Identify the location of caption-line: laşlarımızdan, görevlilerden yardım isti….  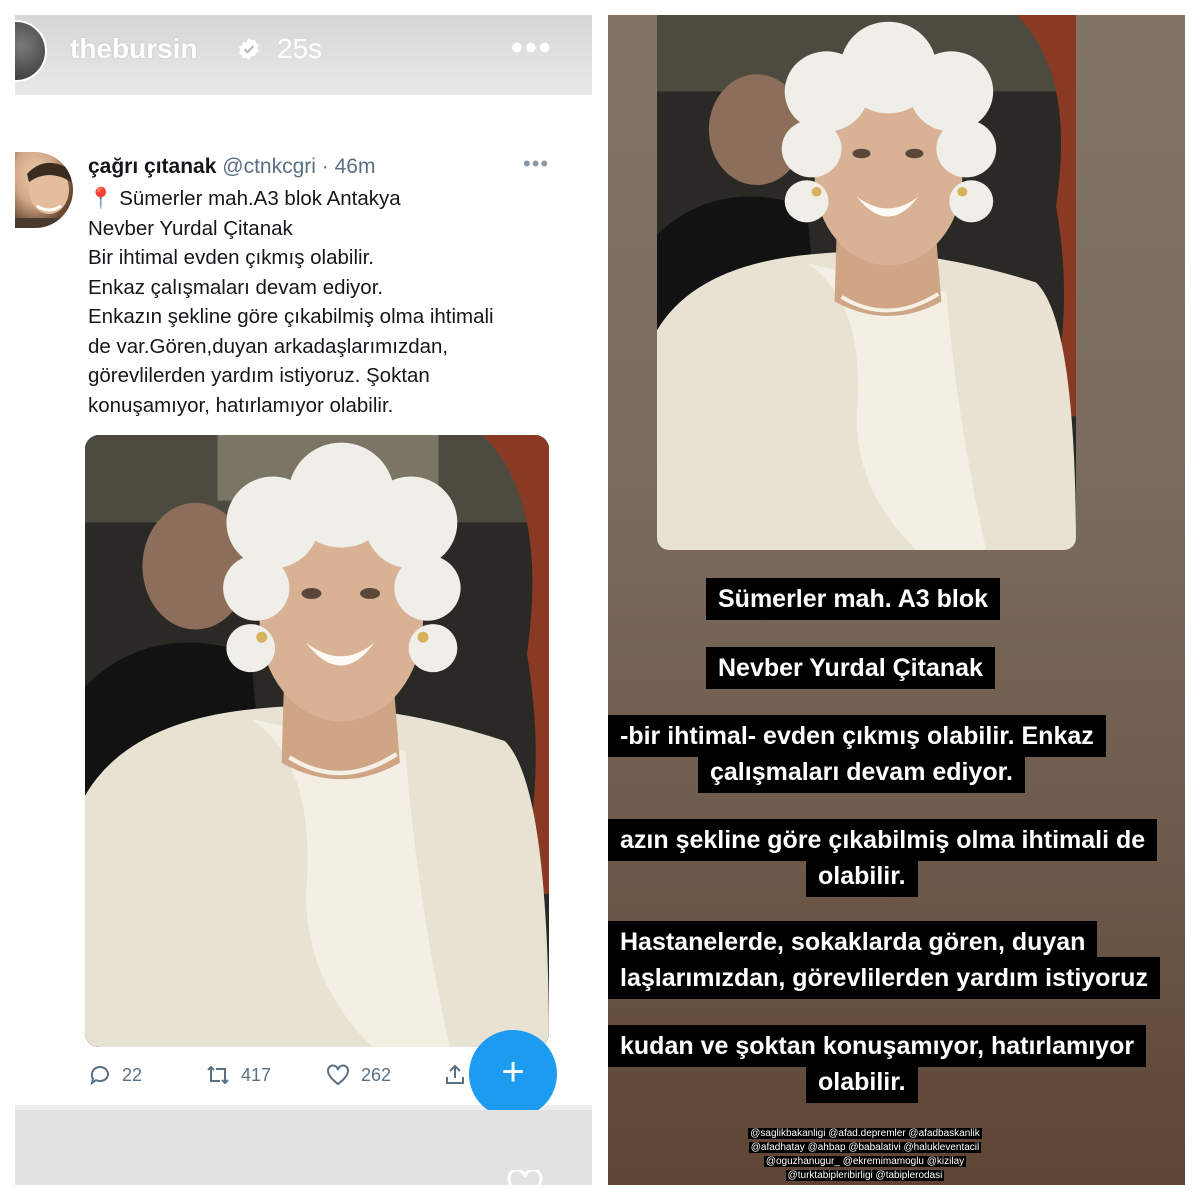
(884, 978).